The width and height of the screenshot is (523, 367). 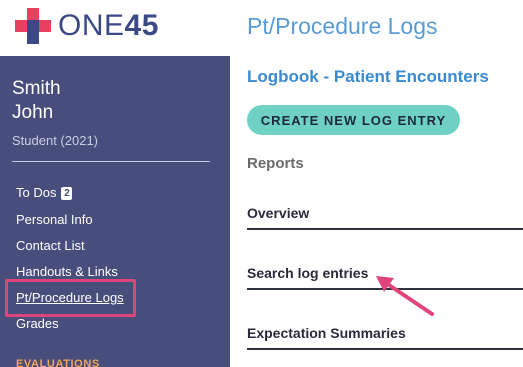 What do you see at coordinates (55, 140) in the screenshot?
I see `user-role: Student (2021)` at bounding box center [55, 140].